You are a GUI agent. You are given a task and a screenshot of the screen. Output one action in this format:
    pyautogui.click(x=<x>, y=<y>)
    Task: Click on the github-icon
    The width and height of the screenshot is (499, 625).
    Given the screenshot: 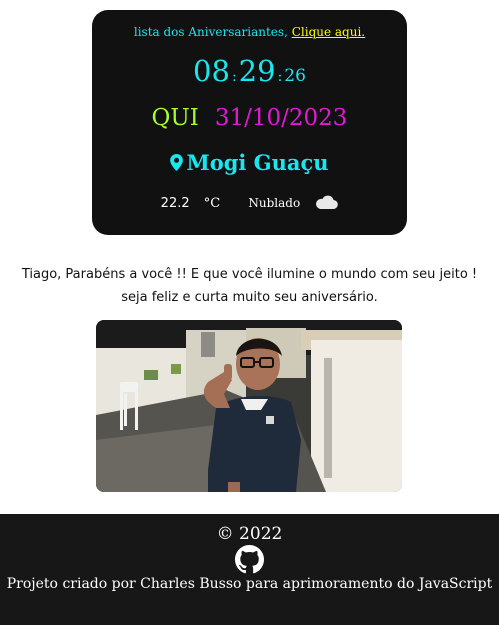 What is the action you would take?
    pyautogui.click(x=249, y=559)
    